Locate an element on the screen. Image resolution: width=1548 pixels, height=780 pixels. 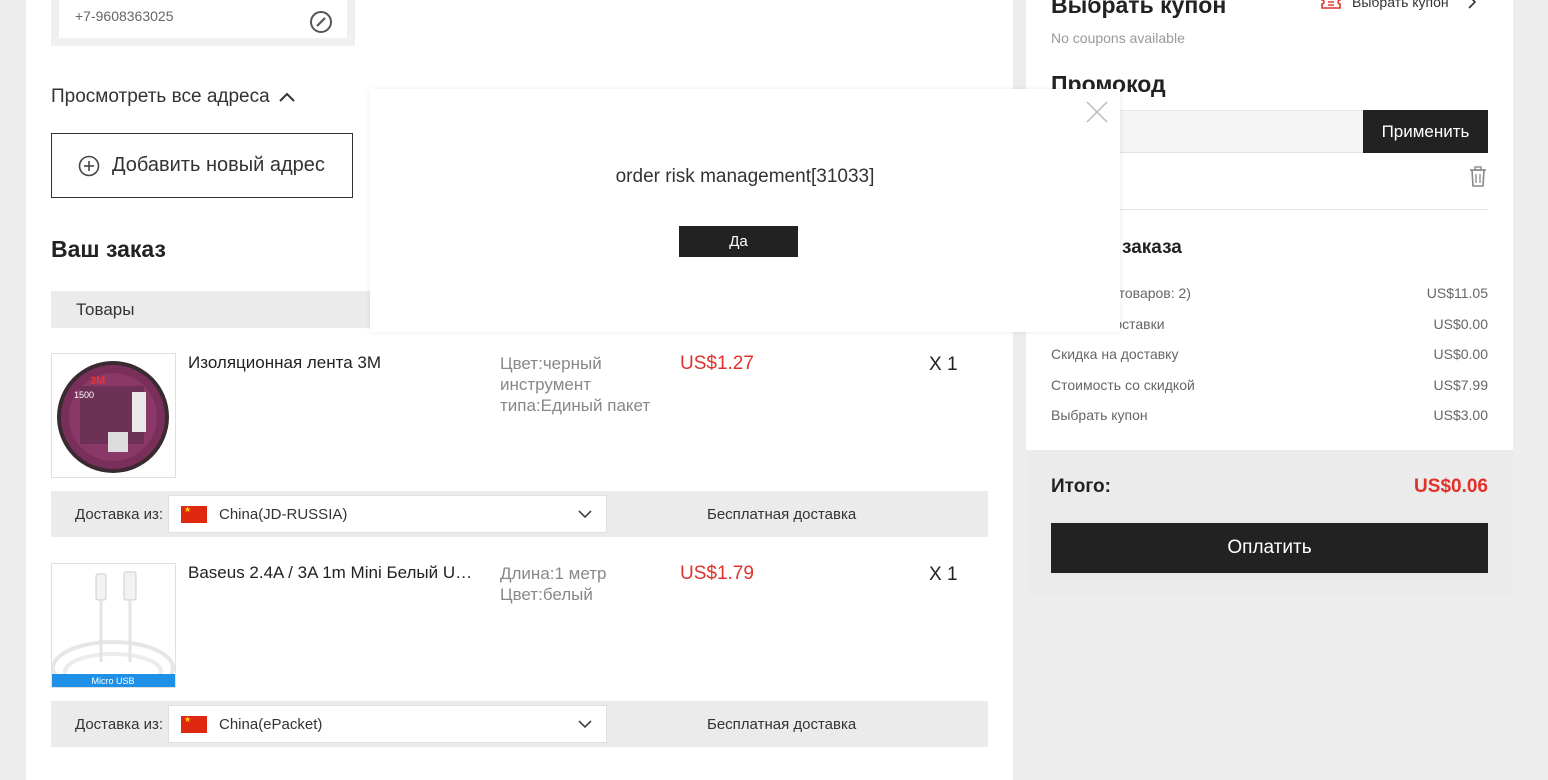
shipping-origin-select: China(JD-RUSSIA) is located at coordinates (387, 514).